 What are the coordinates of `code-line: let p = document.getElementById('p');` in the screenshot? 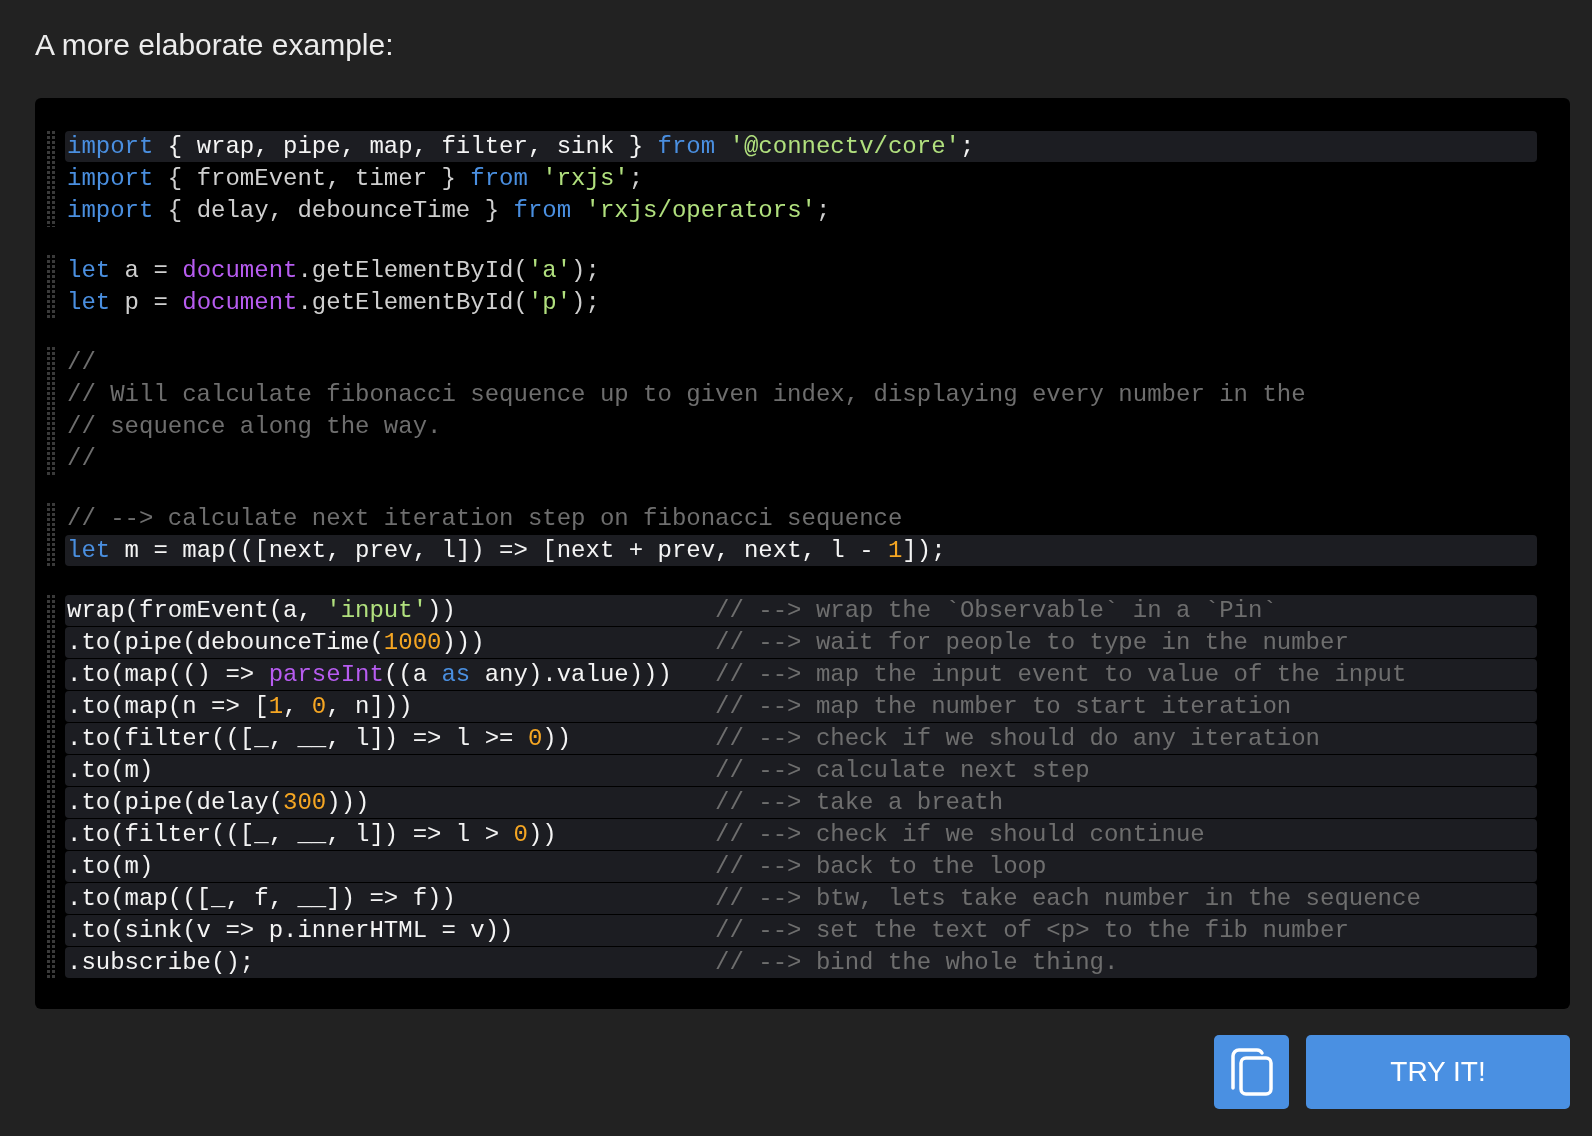 It's located at (333, 303).